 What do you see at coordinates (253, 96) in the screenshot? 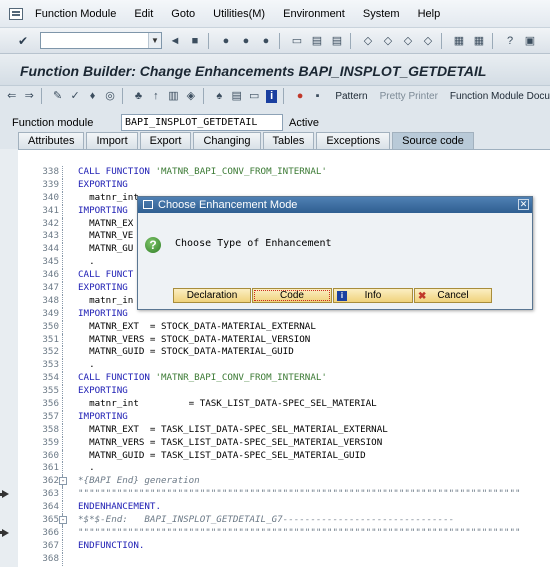
I see `window-icon: ▭` at bounding box center [253, 96].